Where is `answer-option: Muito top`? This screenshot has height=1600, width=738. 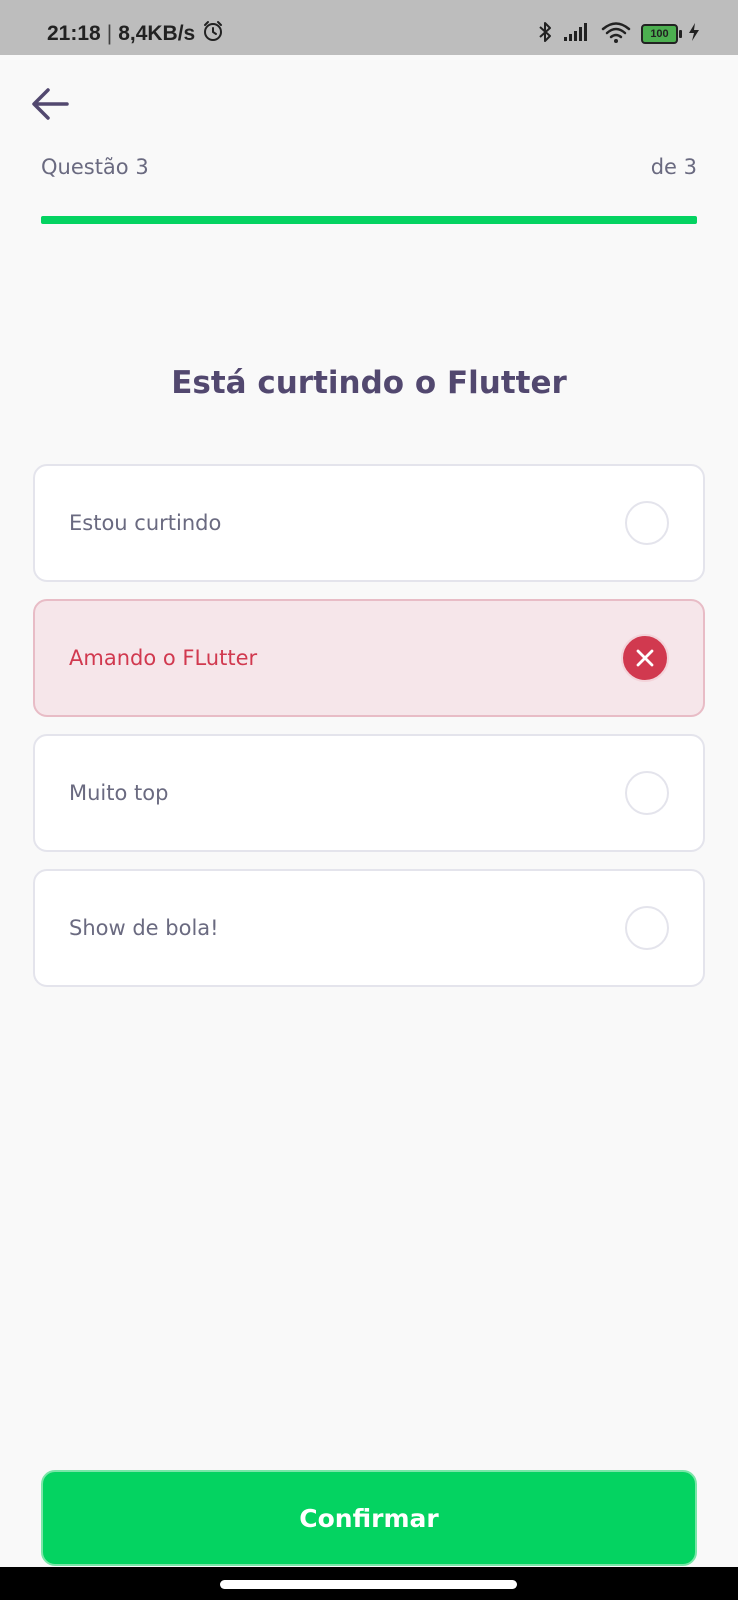
answer-option: Muito top is located at coordinates (369, 793).